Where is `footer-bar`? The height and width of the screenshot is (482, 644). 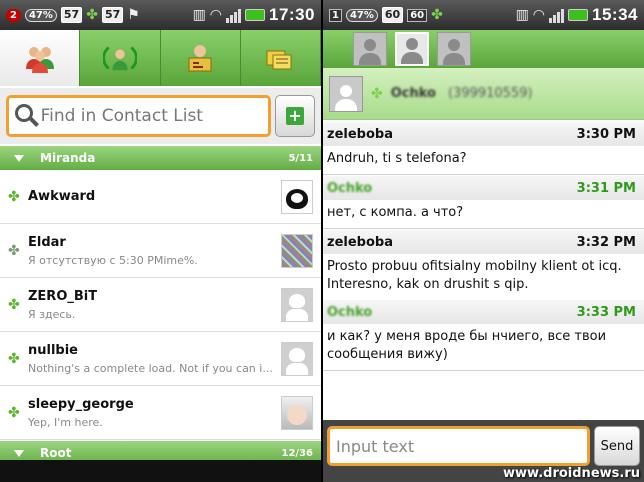 footer-bar is located at coordinates (160, 471).